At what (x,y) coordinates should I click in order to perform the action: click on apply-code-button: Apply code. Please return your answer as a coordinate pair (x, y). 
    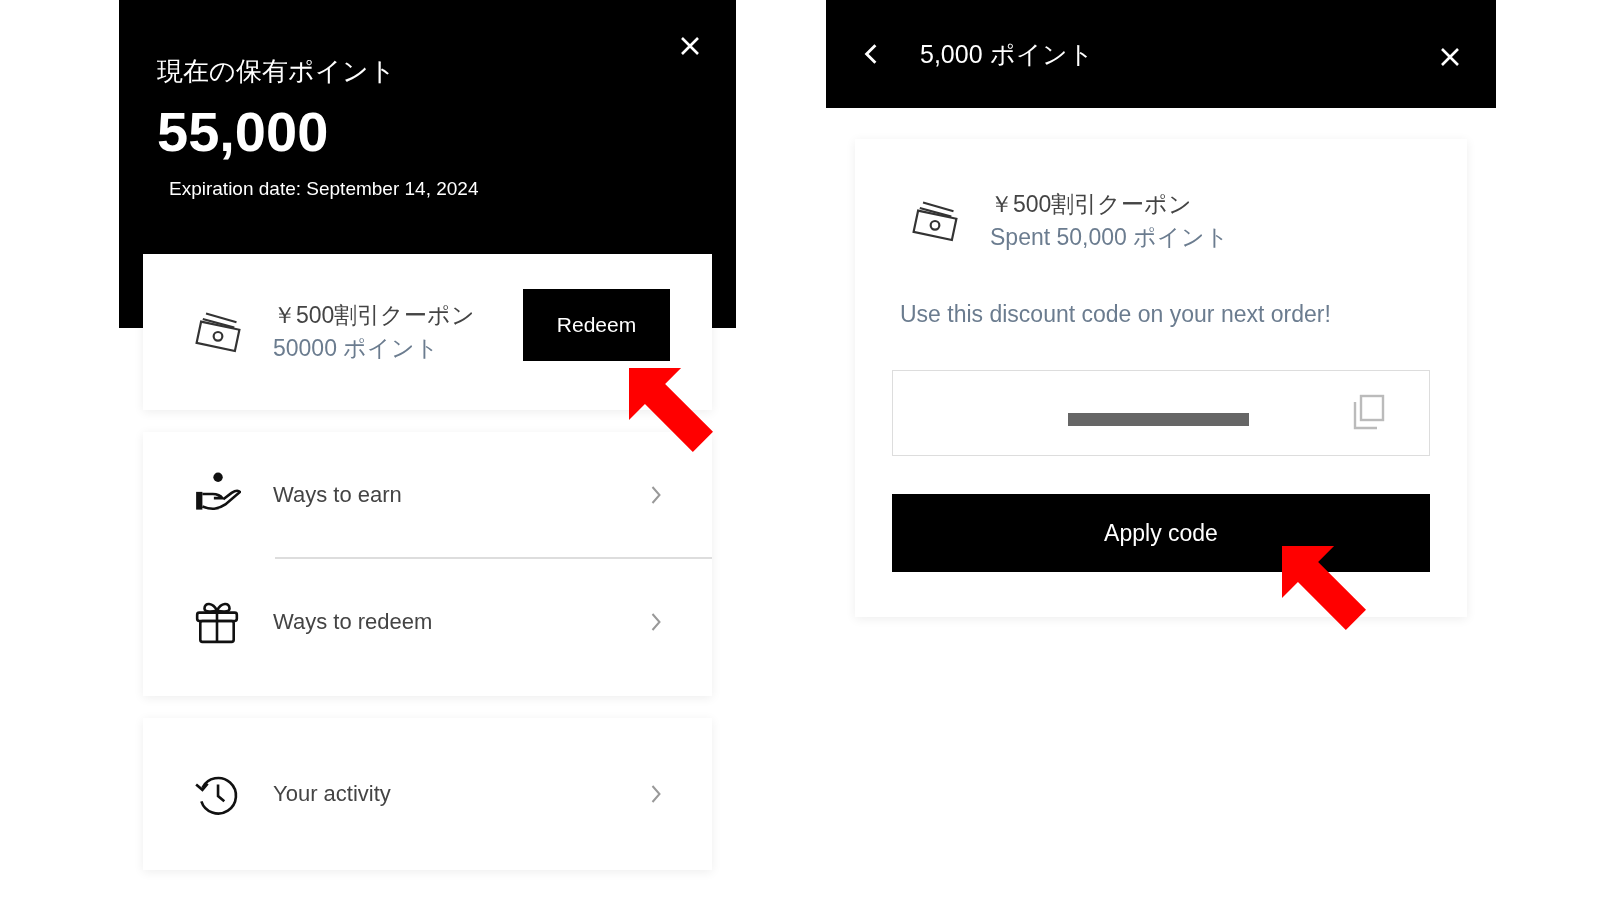
    Looking at the image, I should click on (1161, 533).